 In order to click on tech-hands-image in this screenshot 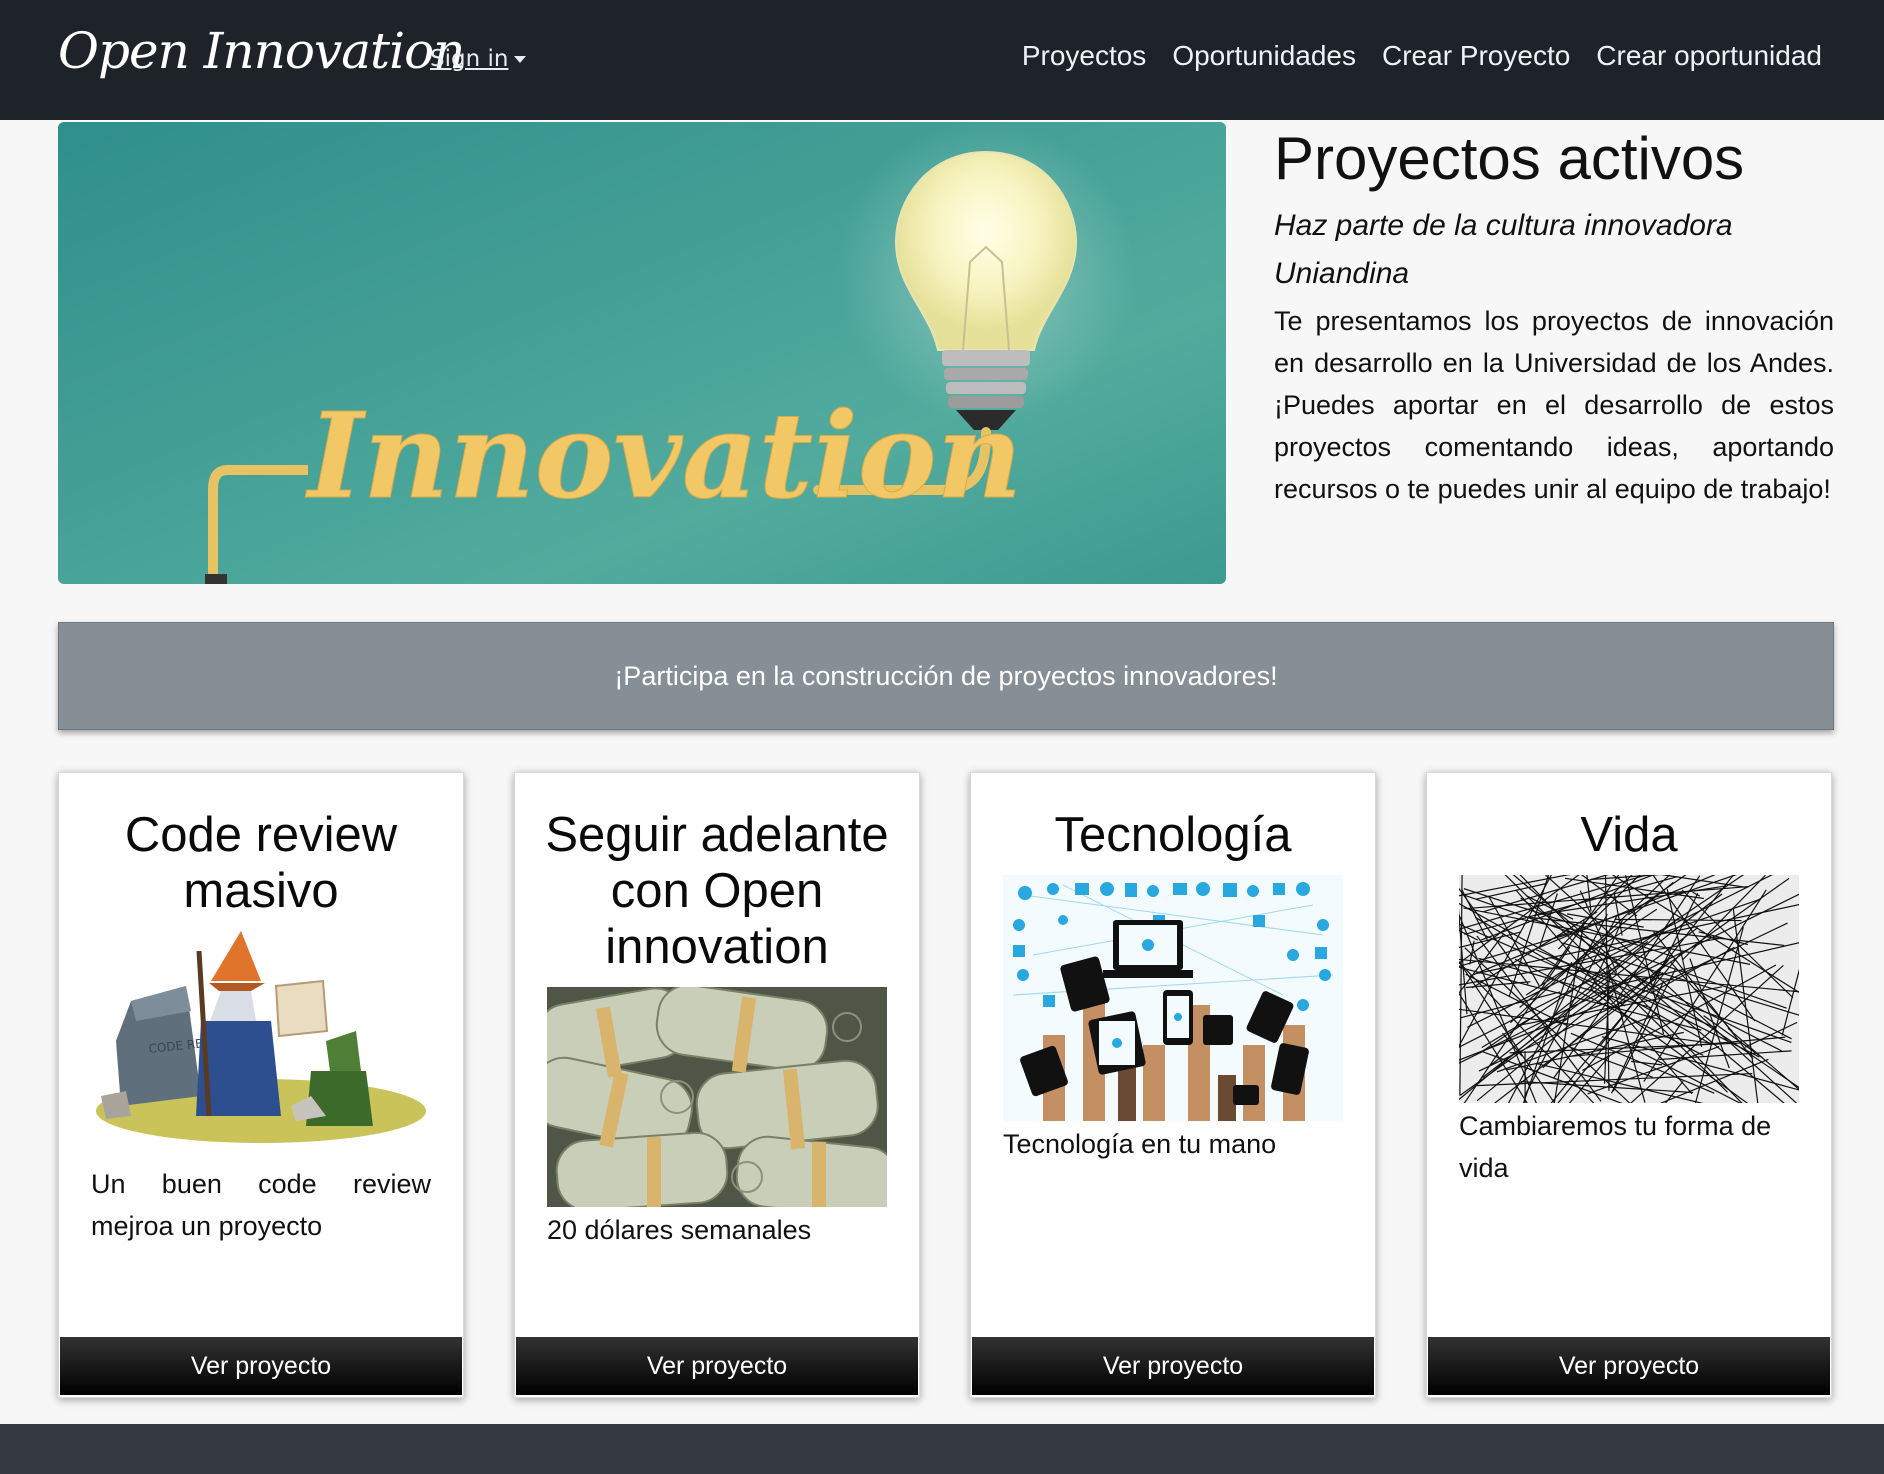, I will do `click(1173, 998)`.